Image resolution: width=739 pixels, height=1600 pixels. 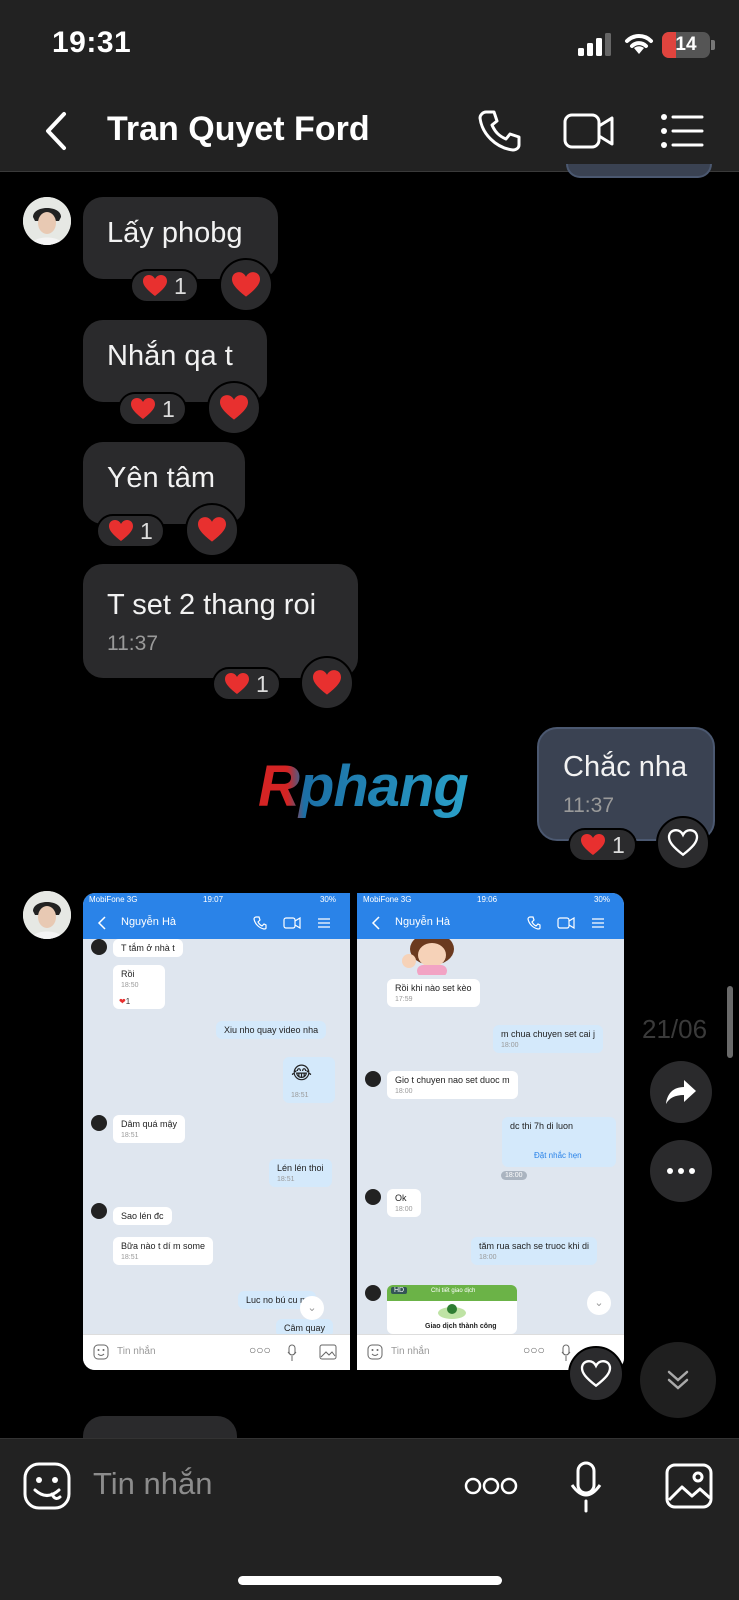 What do you see at coordinates (153, 1484) in the screenshot?
I see `message-input: Tin nhắn` at bounding box center [153, 1484].